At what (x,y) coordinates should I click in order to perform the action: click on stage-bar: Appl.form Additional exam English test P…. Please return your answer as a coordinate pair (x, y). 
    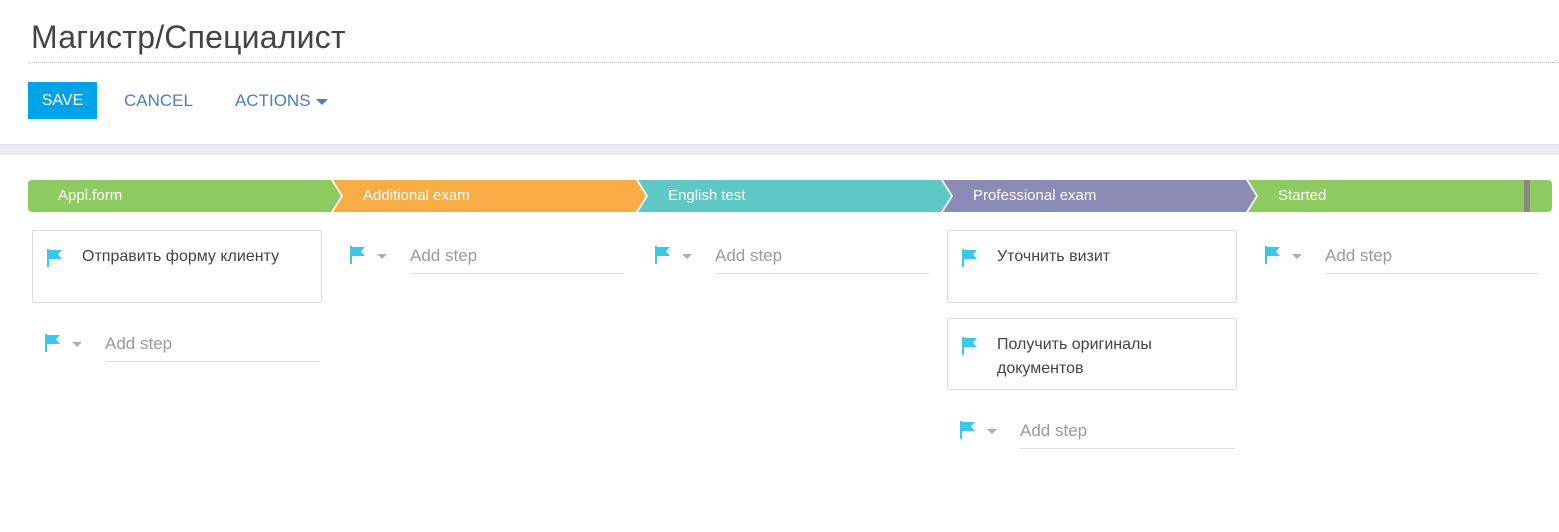
    Looking at the image, I should click on (790, 196).